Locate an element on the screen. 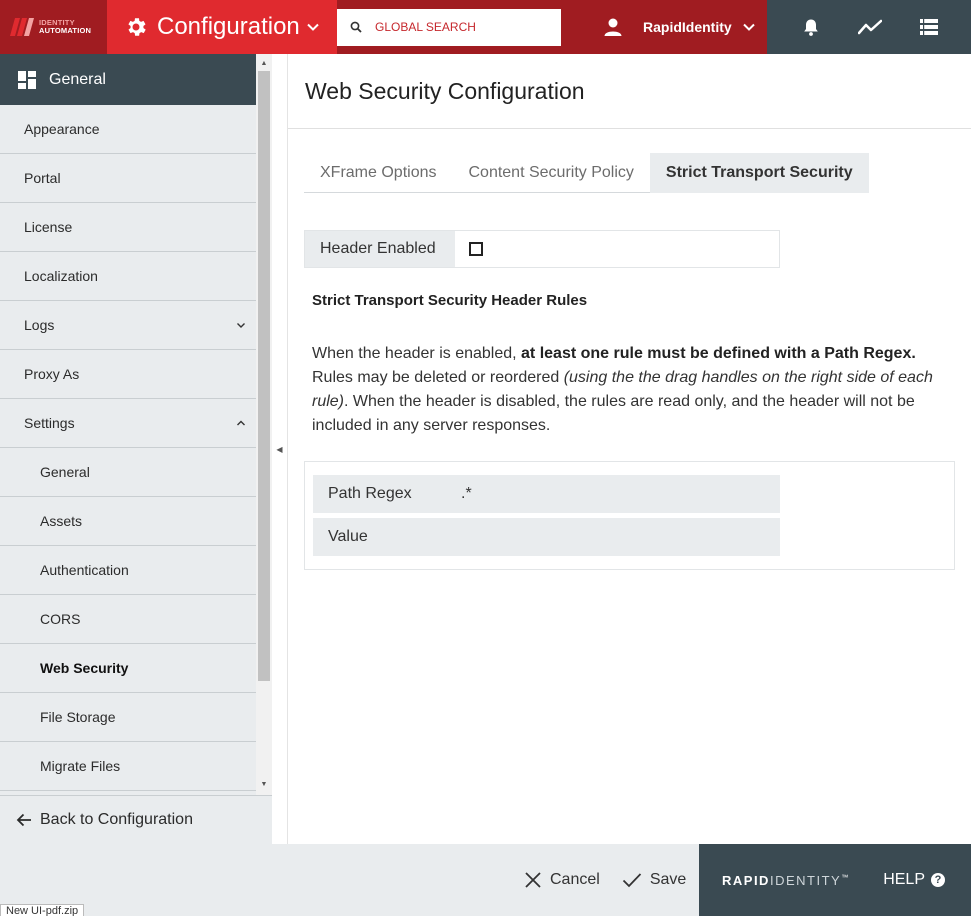  value-input is located at coordinates (606, 537).